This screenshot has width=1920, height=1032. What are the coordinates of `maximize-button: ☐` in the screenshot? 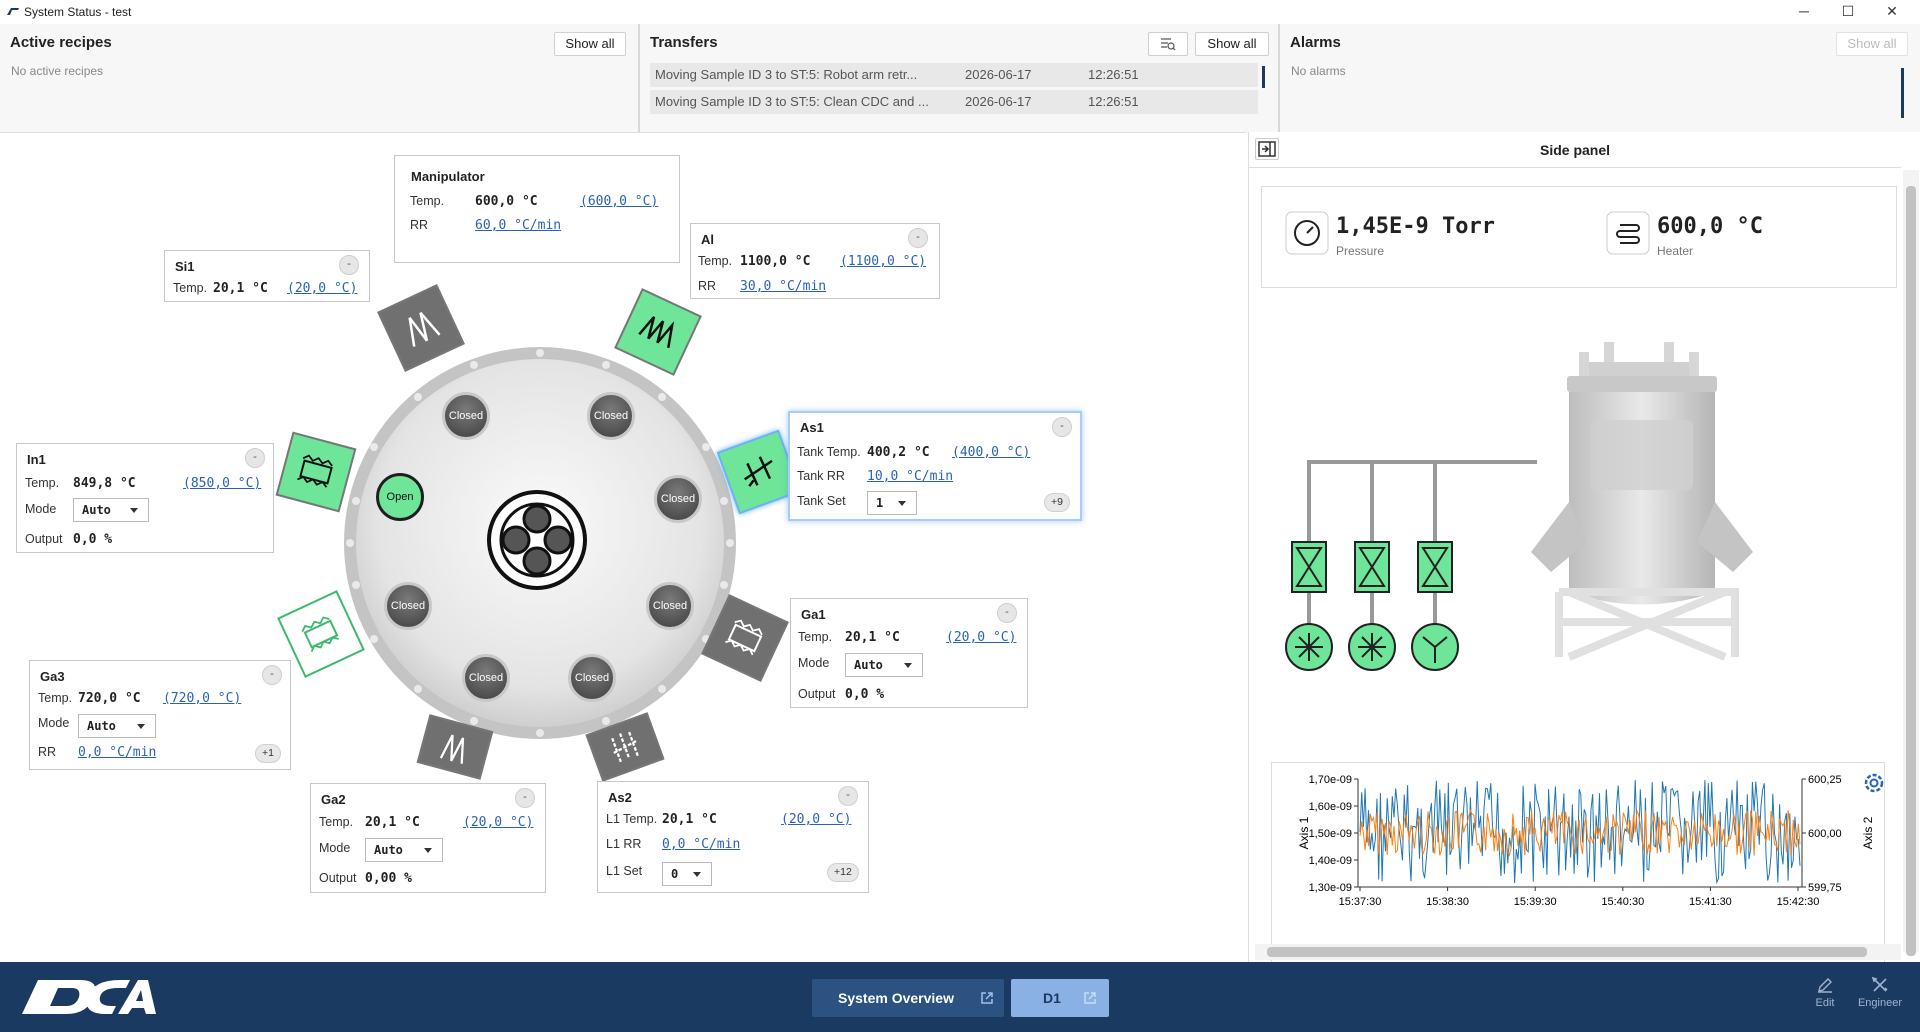 It's located at (1848, 12).